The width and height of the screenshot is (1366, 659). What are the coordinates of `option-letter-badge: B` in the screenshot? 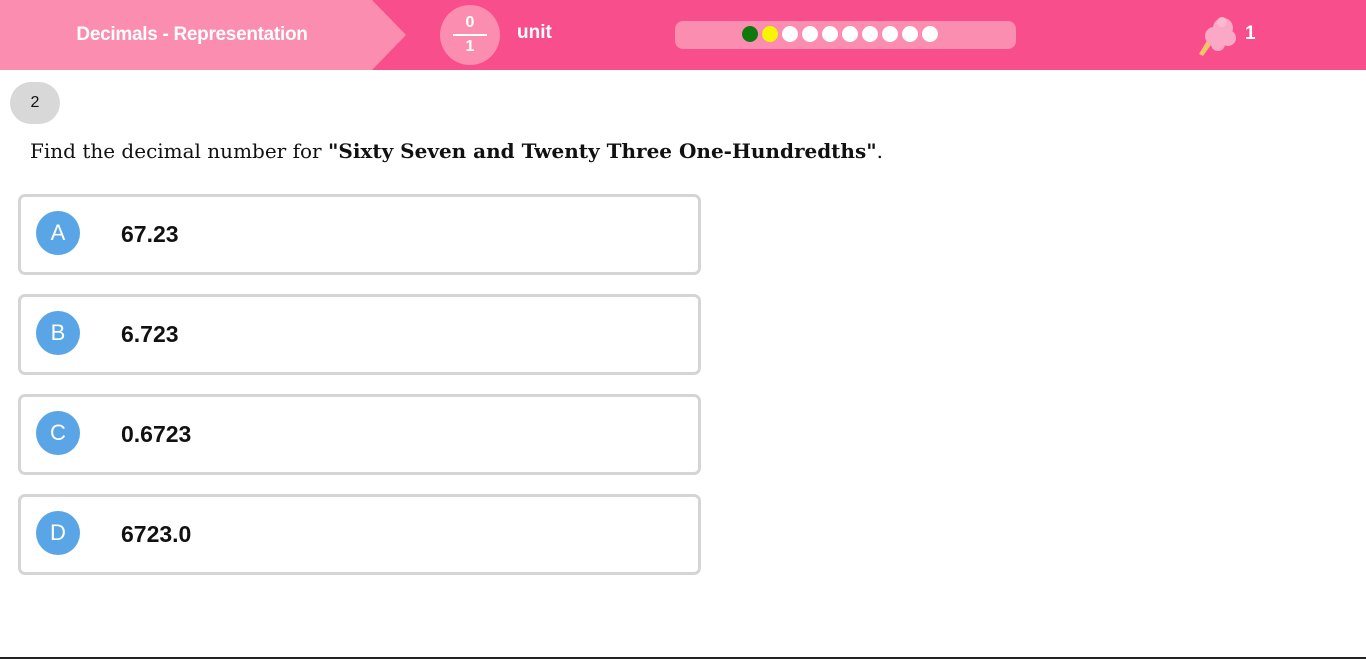 It's located at (58, 333).